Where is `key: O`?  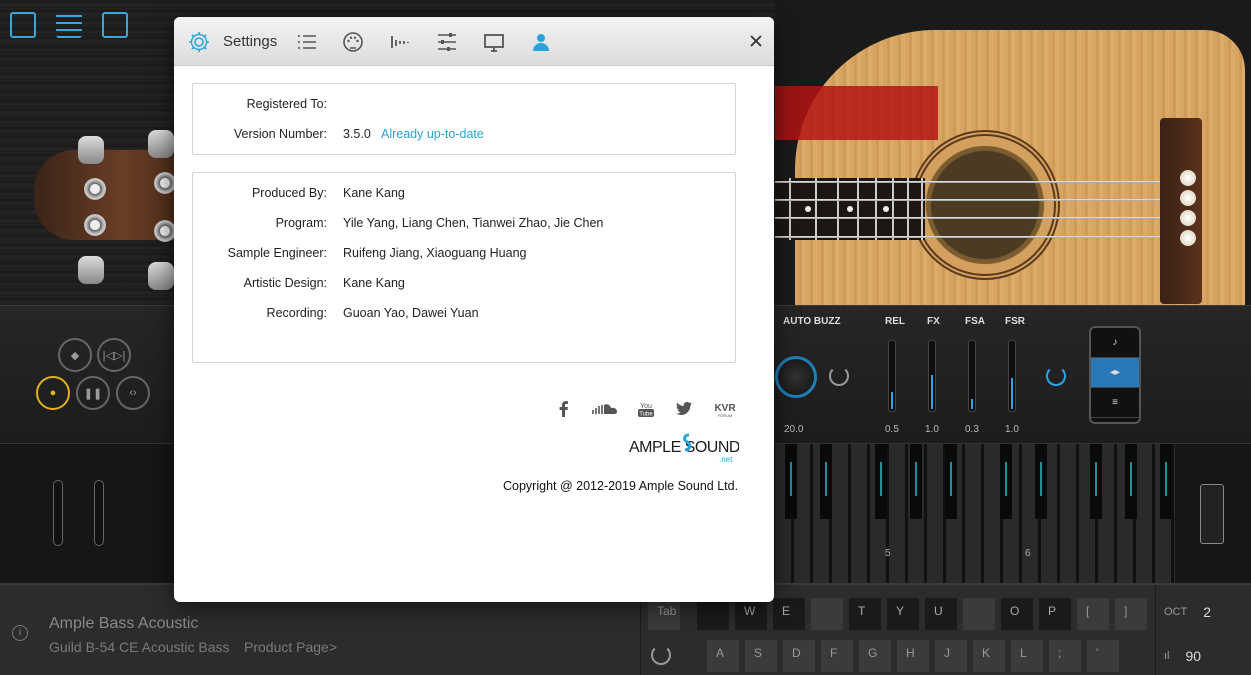 key: O is located at coordinates (1017, 614).